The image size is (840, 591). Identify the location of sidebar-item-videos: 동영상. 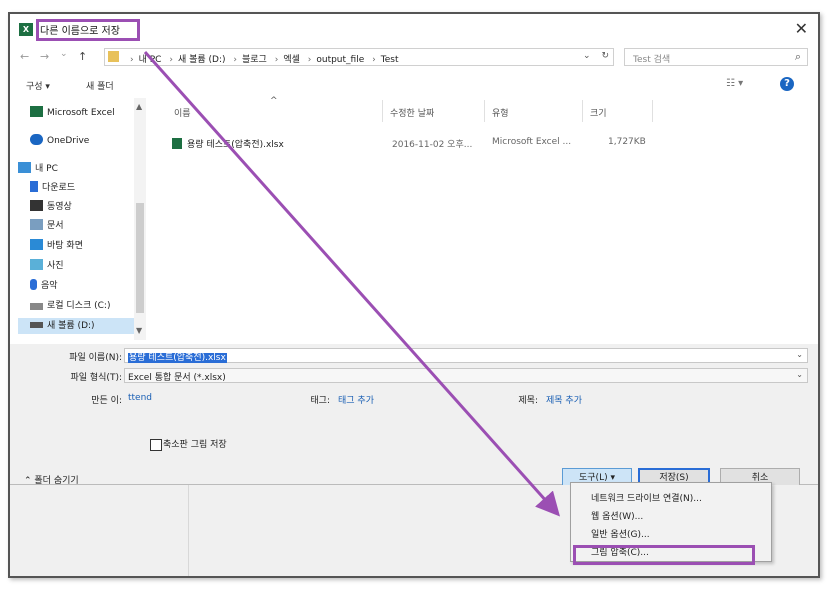
(51, 208).